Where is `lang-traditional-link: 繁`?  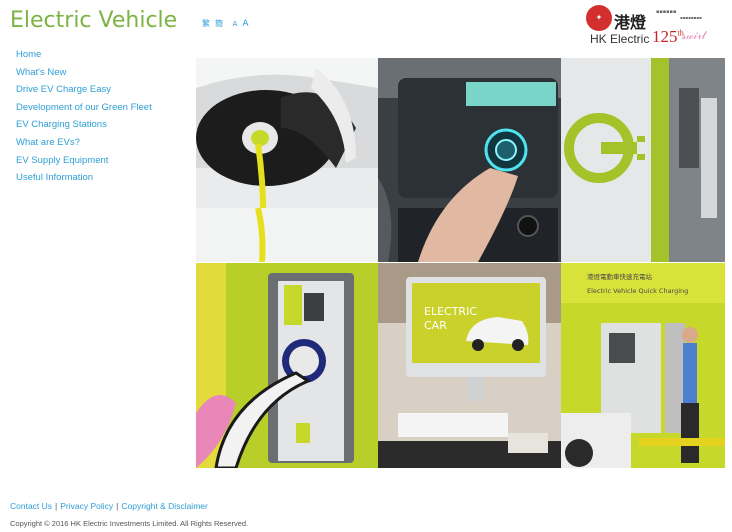
lang-traditional-link: 繁 is located at coordinates (207, 23).